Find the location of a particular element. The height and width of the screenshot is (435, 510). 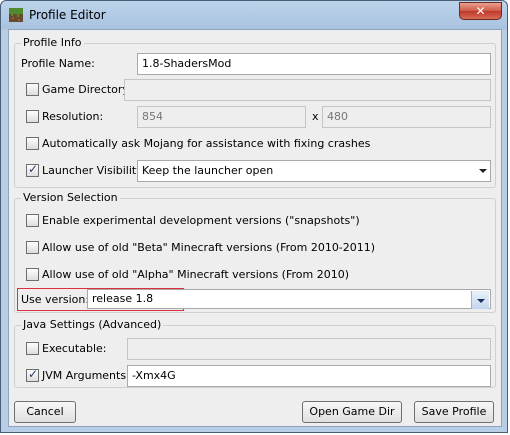

close-icon: ✕ is located at coordinates (480, 11).